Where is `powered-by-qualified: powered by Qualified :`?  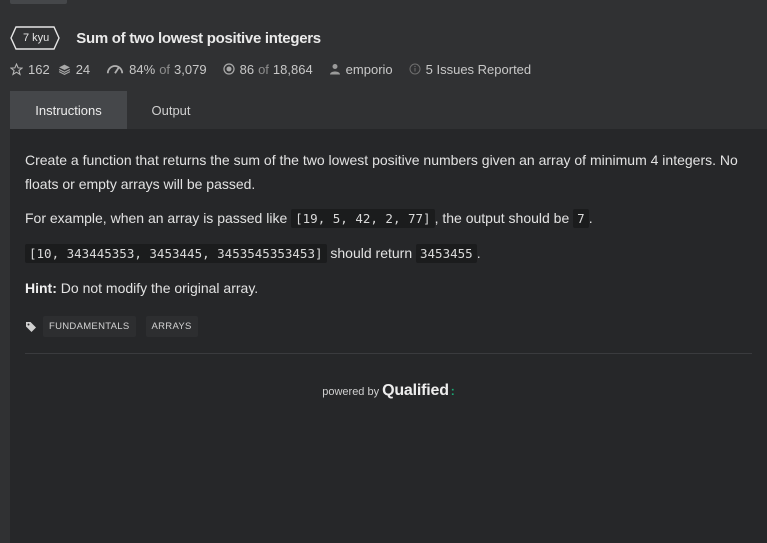
powered-by-qualified: powered by Qualified : is located at coordinates (388, 391).